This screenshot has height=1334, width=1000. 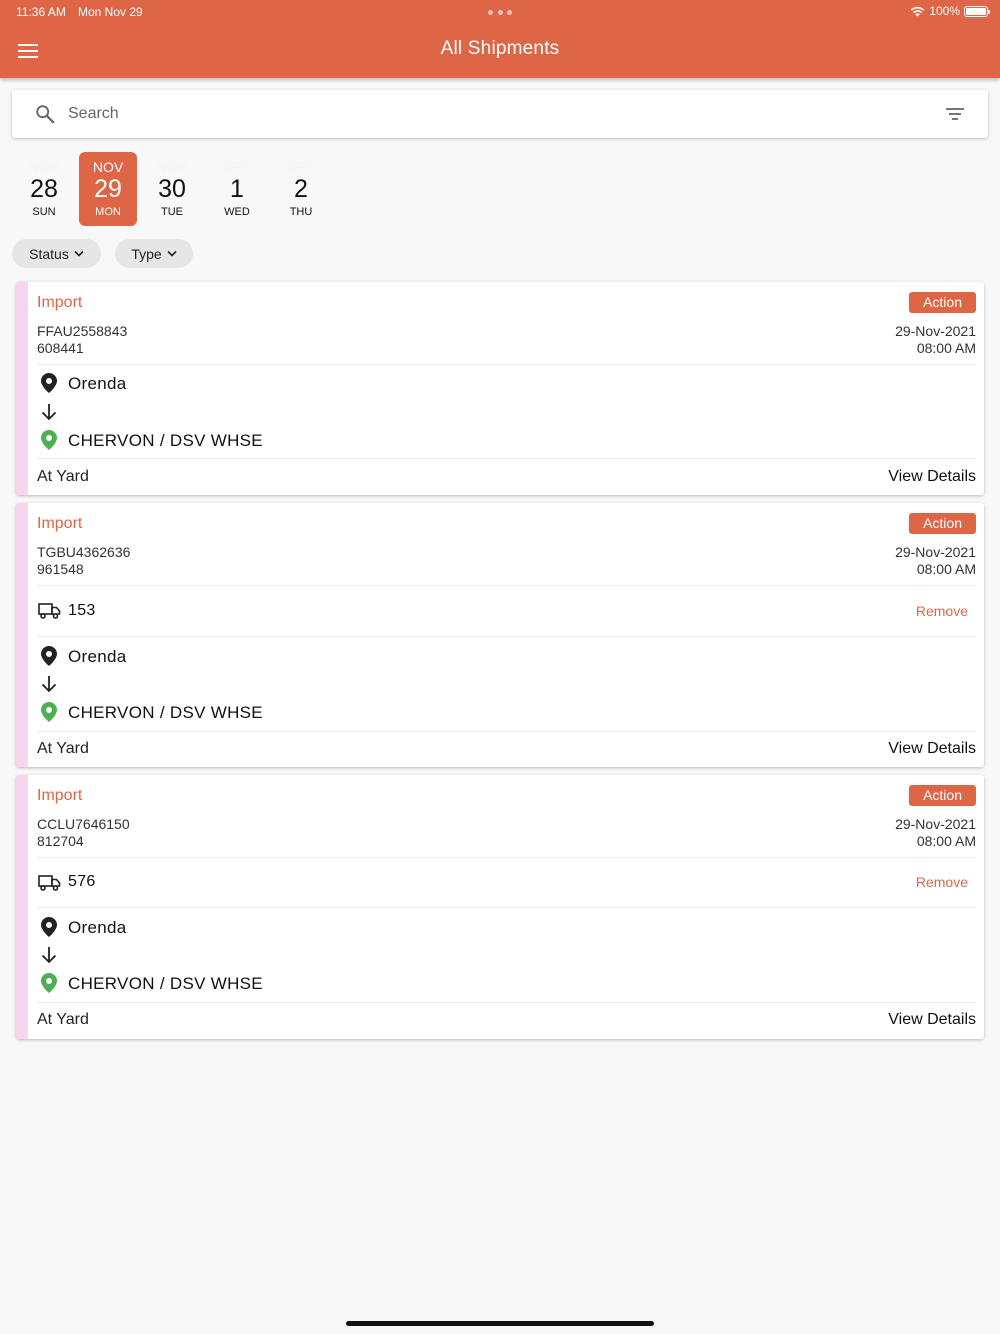 What do you see at coordinates (60, 841) in the screenshot?
I see `reference-number: 812704` at bounding box center [60, 841].